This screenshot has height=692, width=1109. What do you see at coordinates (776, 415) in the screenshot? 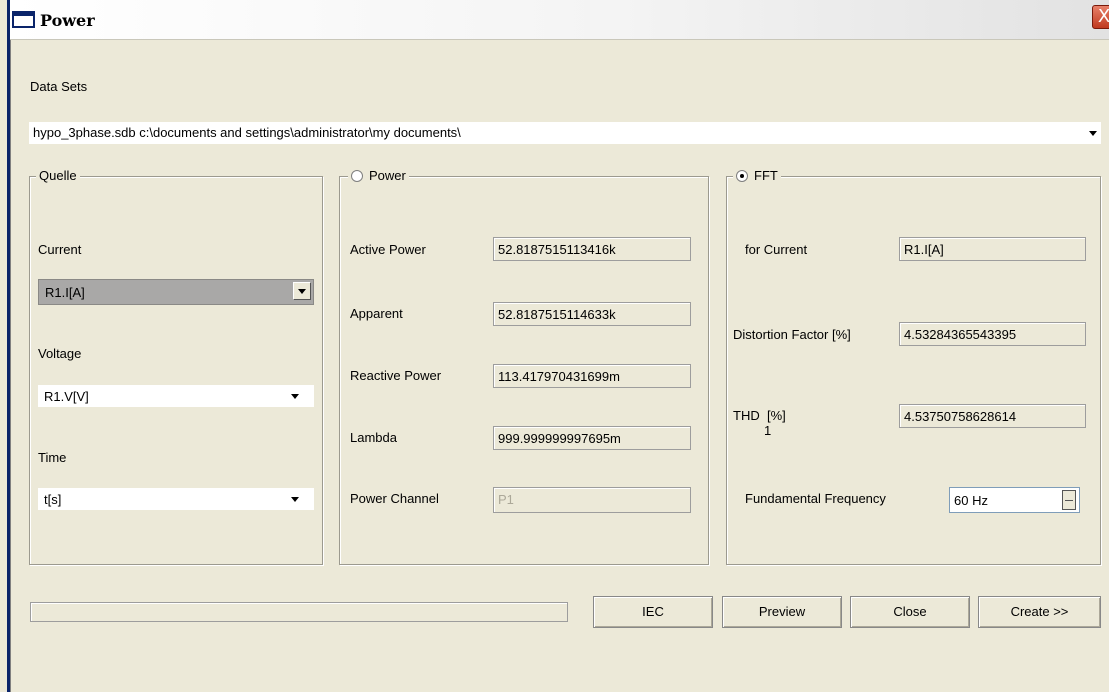
I see `thd-unit: [%]` at bounding box center [776, 415].